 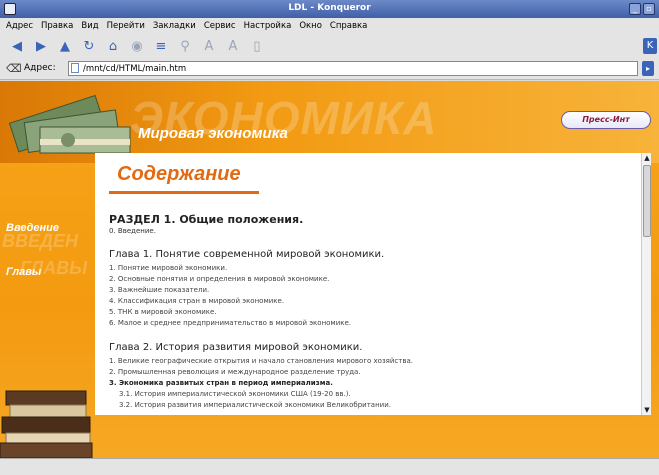 I want to click on toc-link: 3. Важнейшие показатели., so click(x=159, y=290).